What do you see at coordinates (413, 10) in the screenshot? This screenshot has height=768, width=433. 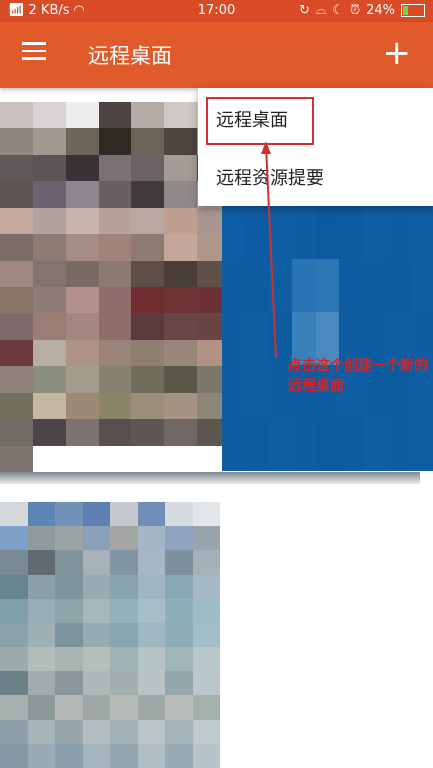 I see `battery-icon` at bounding box center [413, 10].